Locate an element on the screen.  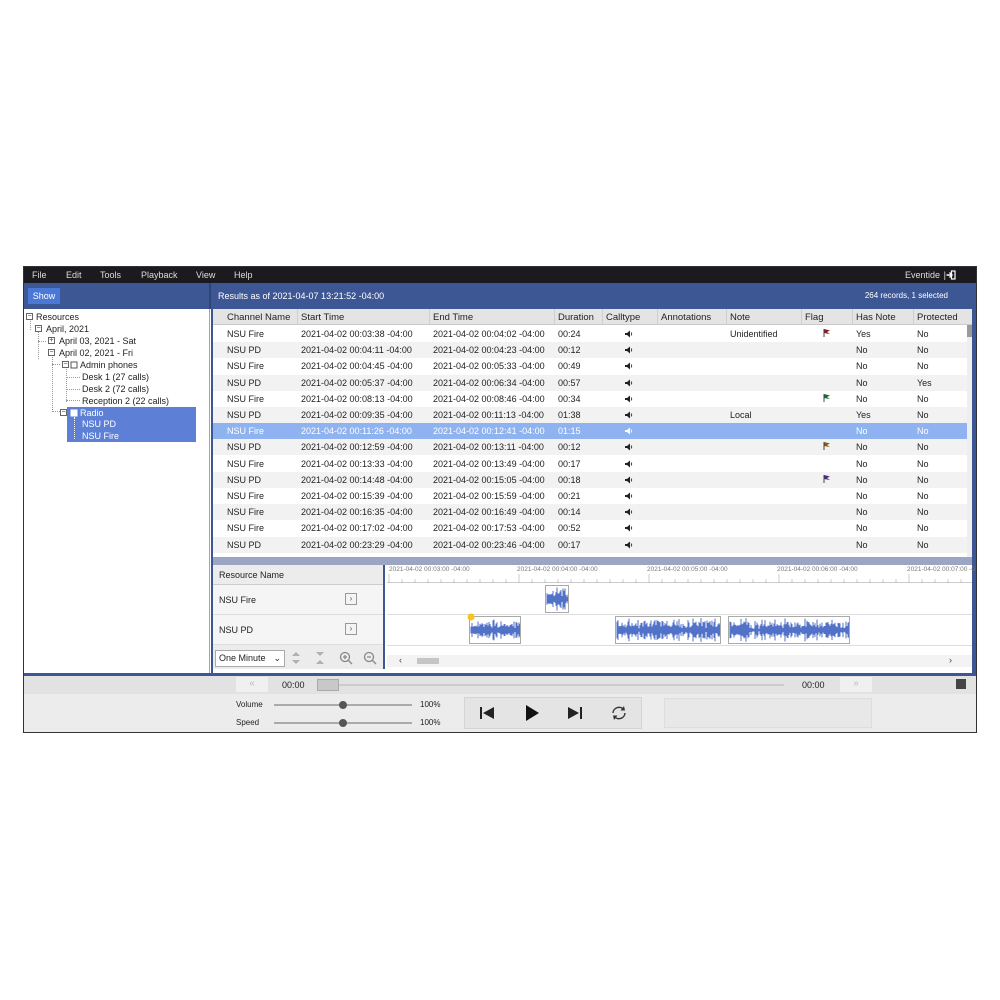
next-icon is located at coordinates (575, 713).